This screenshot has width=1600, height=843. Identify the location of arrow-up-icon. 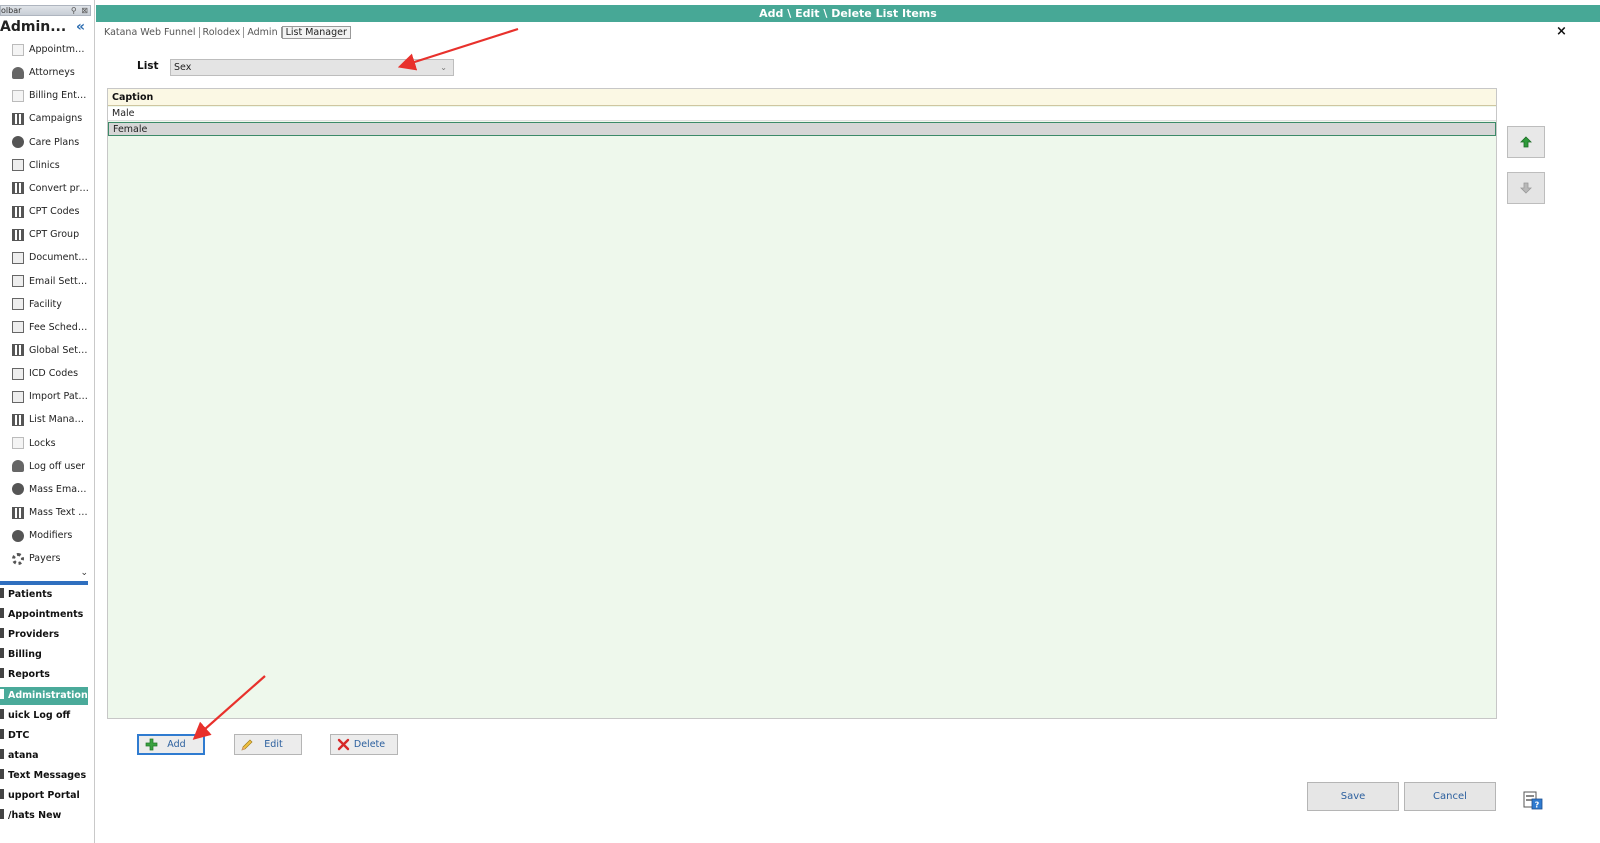
(1526, 142).